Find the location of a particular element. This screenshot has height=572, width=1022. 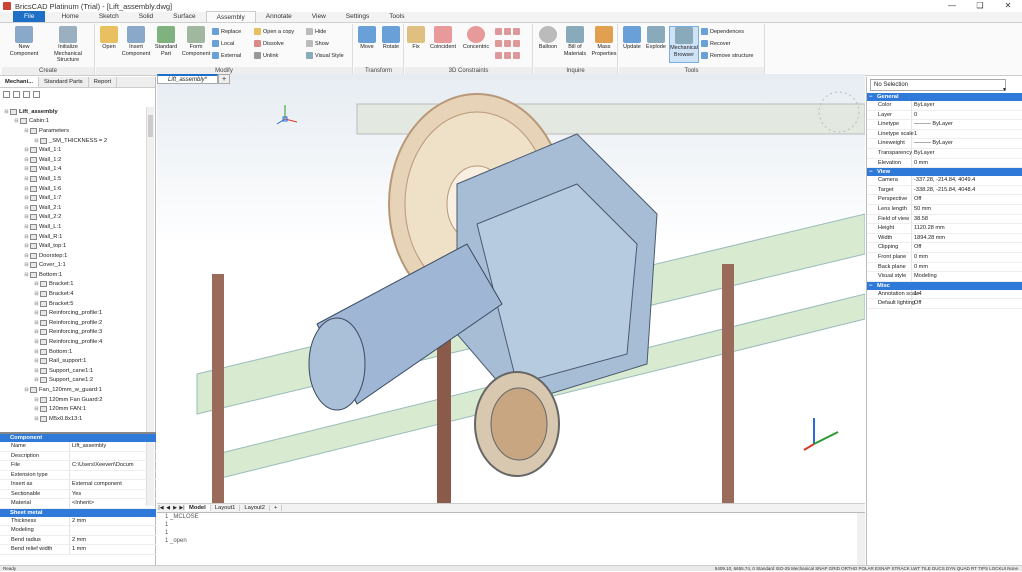

explode-button: Explode is located at coordinates (656, 38).